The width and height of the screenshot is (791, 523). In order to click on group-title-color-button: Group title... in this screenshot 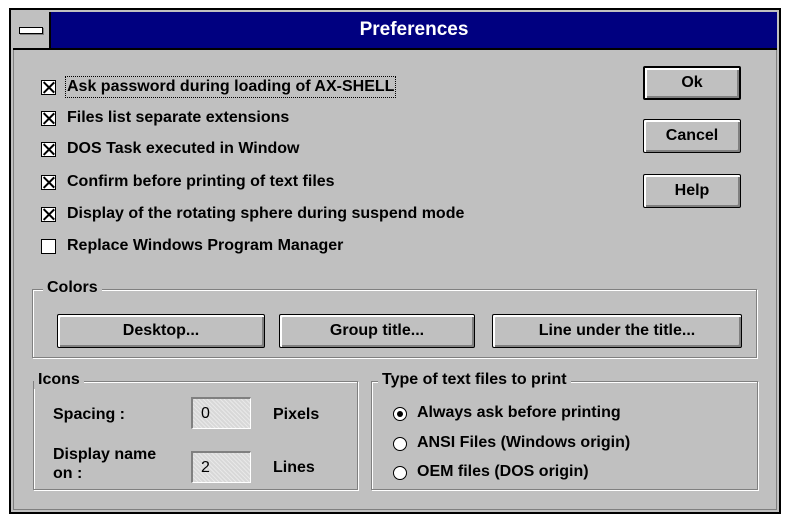, I will do `click(377, 331)`.